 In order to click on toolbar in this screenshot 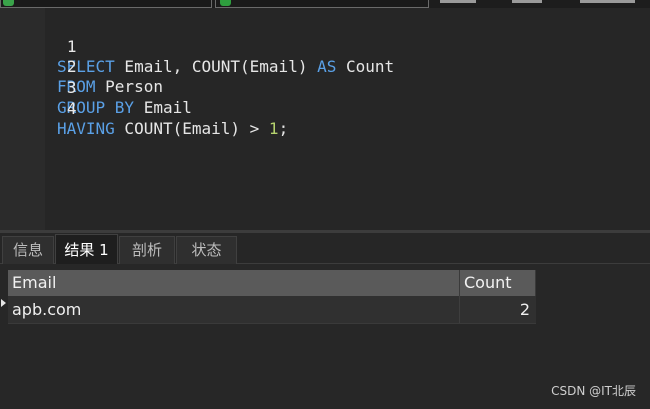, I will do `click(325, 4)`.